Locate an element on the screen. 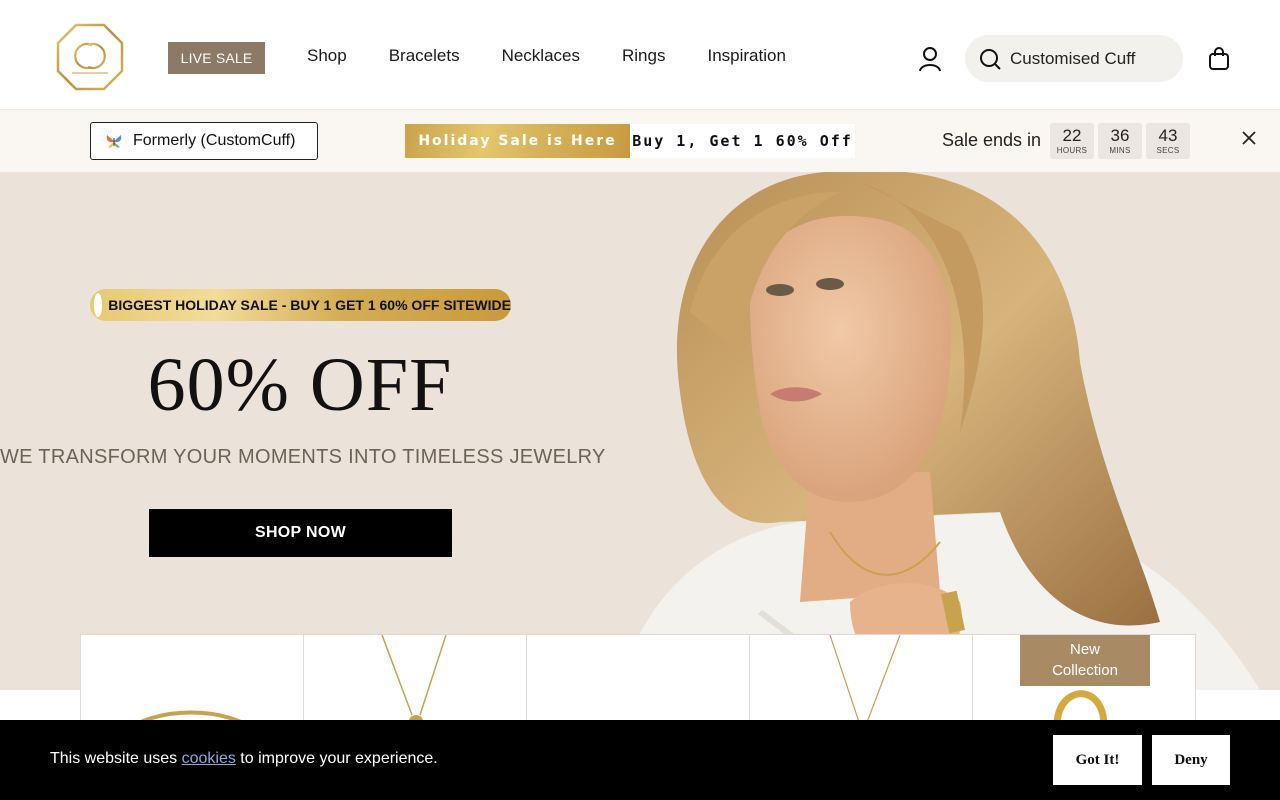  countdown-secs-value: 43 is located at coordinates (1168, 135).